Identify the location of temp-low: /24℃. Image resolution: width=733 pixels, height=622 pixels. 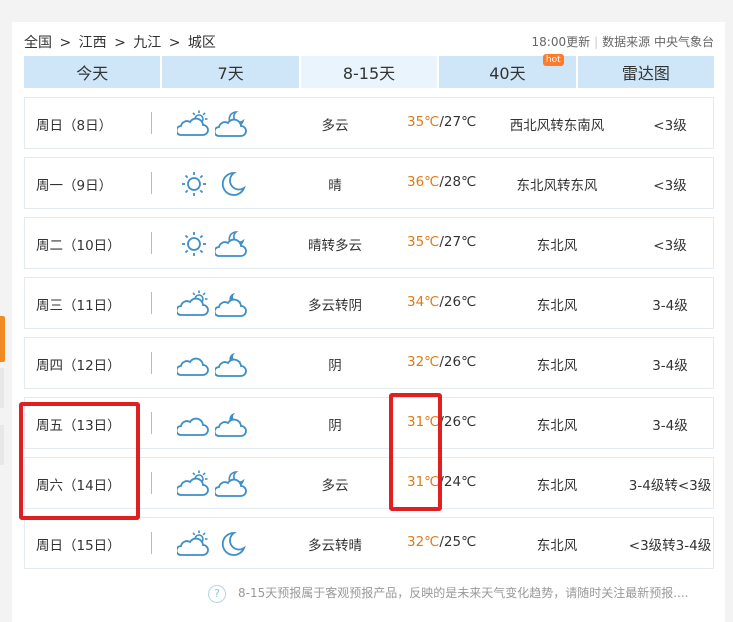
(458, 482).